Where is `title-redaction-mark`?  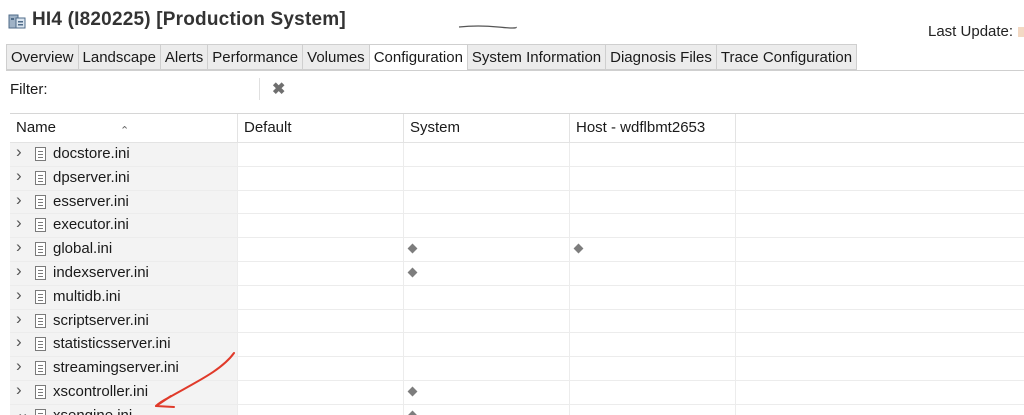 title-redaction-mark is located at coordinates (487, 27).